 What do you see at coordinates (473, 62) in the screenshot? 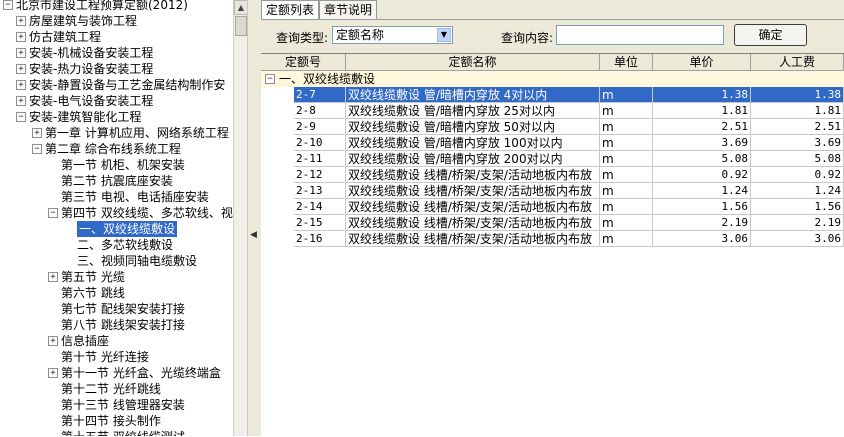
I see `col-name: 定额名称` at bounding box center [473, 62].